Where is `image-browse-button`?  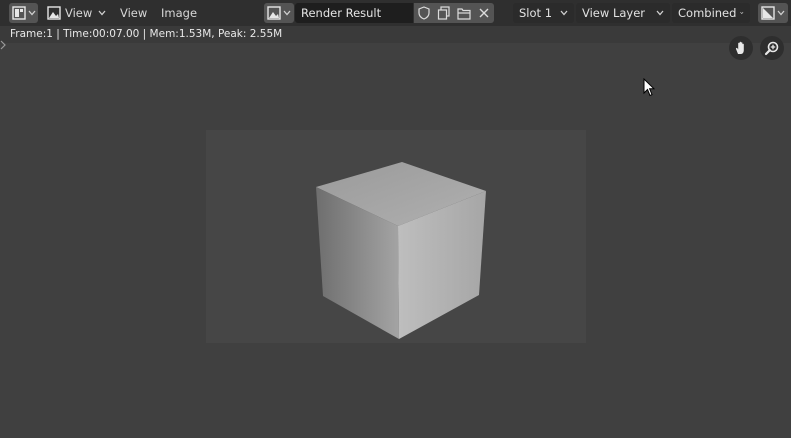
image-browse-button is located at coordinates (279, 13).